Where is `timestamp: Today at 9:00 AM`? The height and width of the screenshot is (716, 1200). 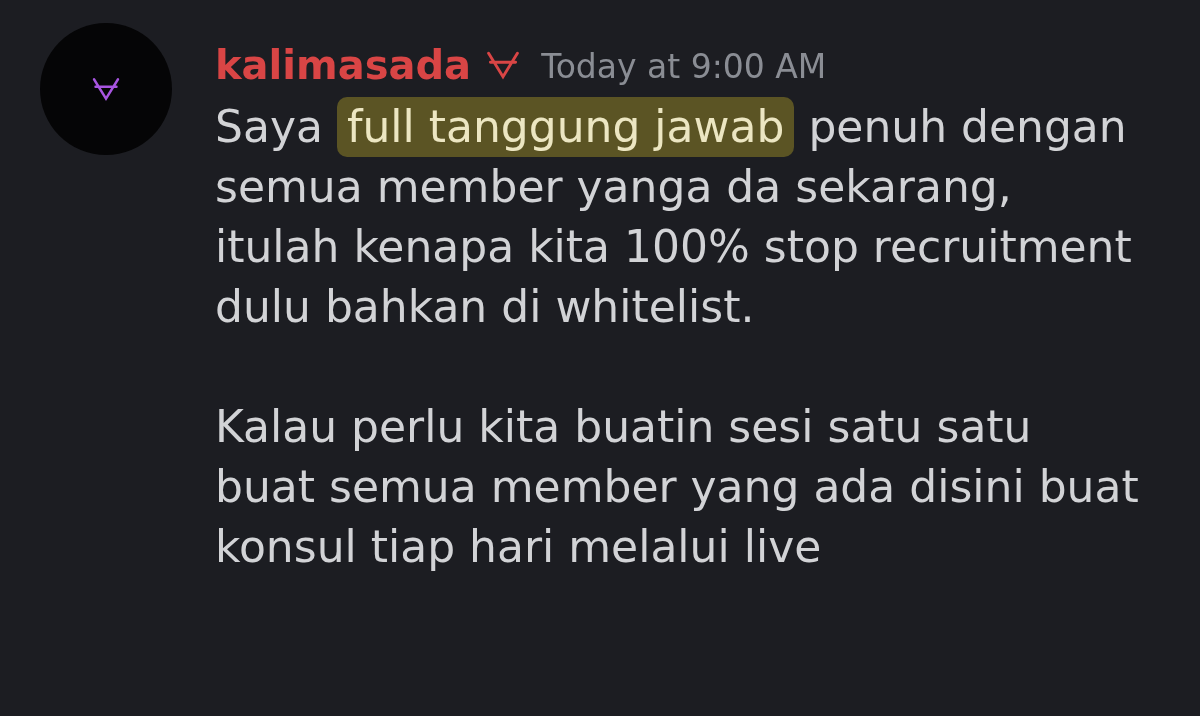
timestamp: Today at 9:00 AM is located at coordinates (684, 67).